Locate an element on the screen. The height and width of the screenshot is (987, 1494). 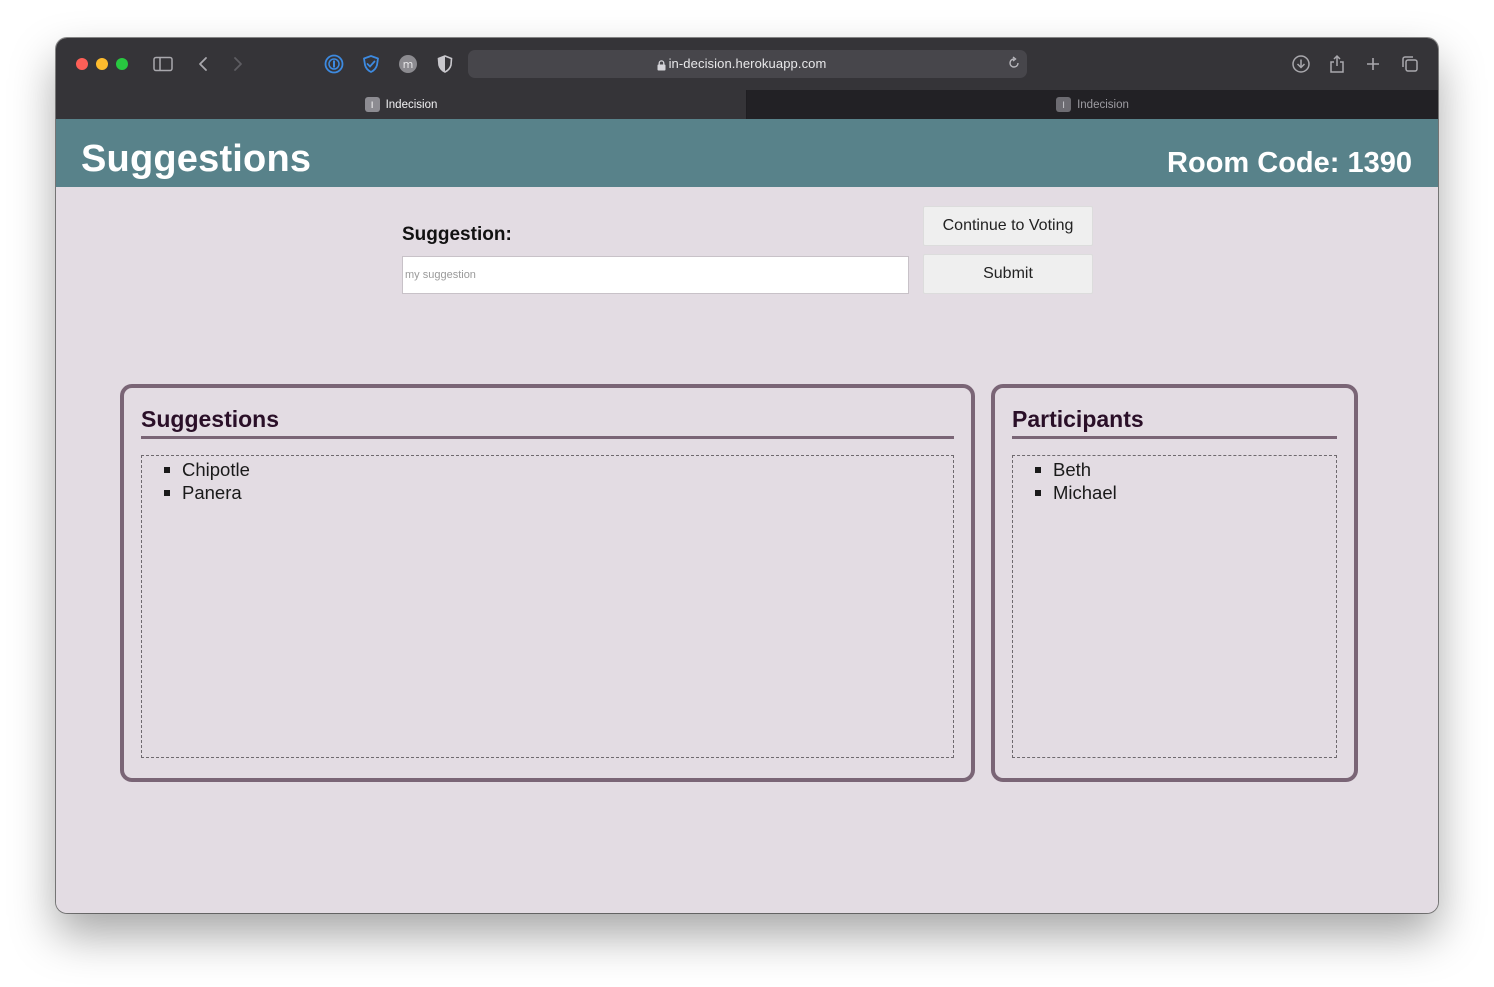
tab-overview-icon is located at coordinates (1410, 64).